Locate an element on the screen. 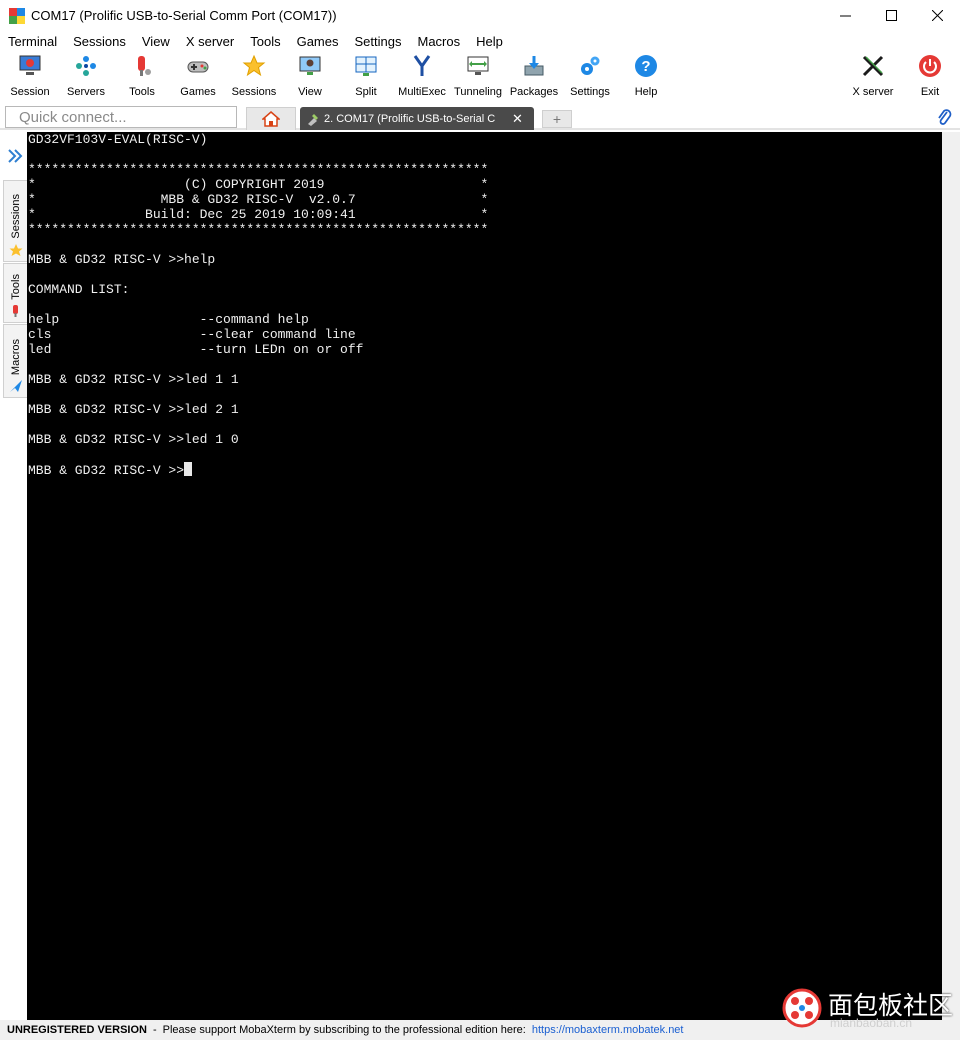 The image size is (960, 1040). side-tab-macros: Macros is located at coordinates (15, 361).